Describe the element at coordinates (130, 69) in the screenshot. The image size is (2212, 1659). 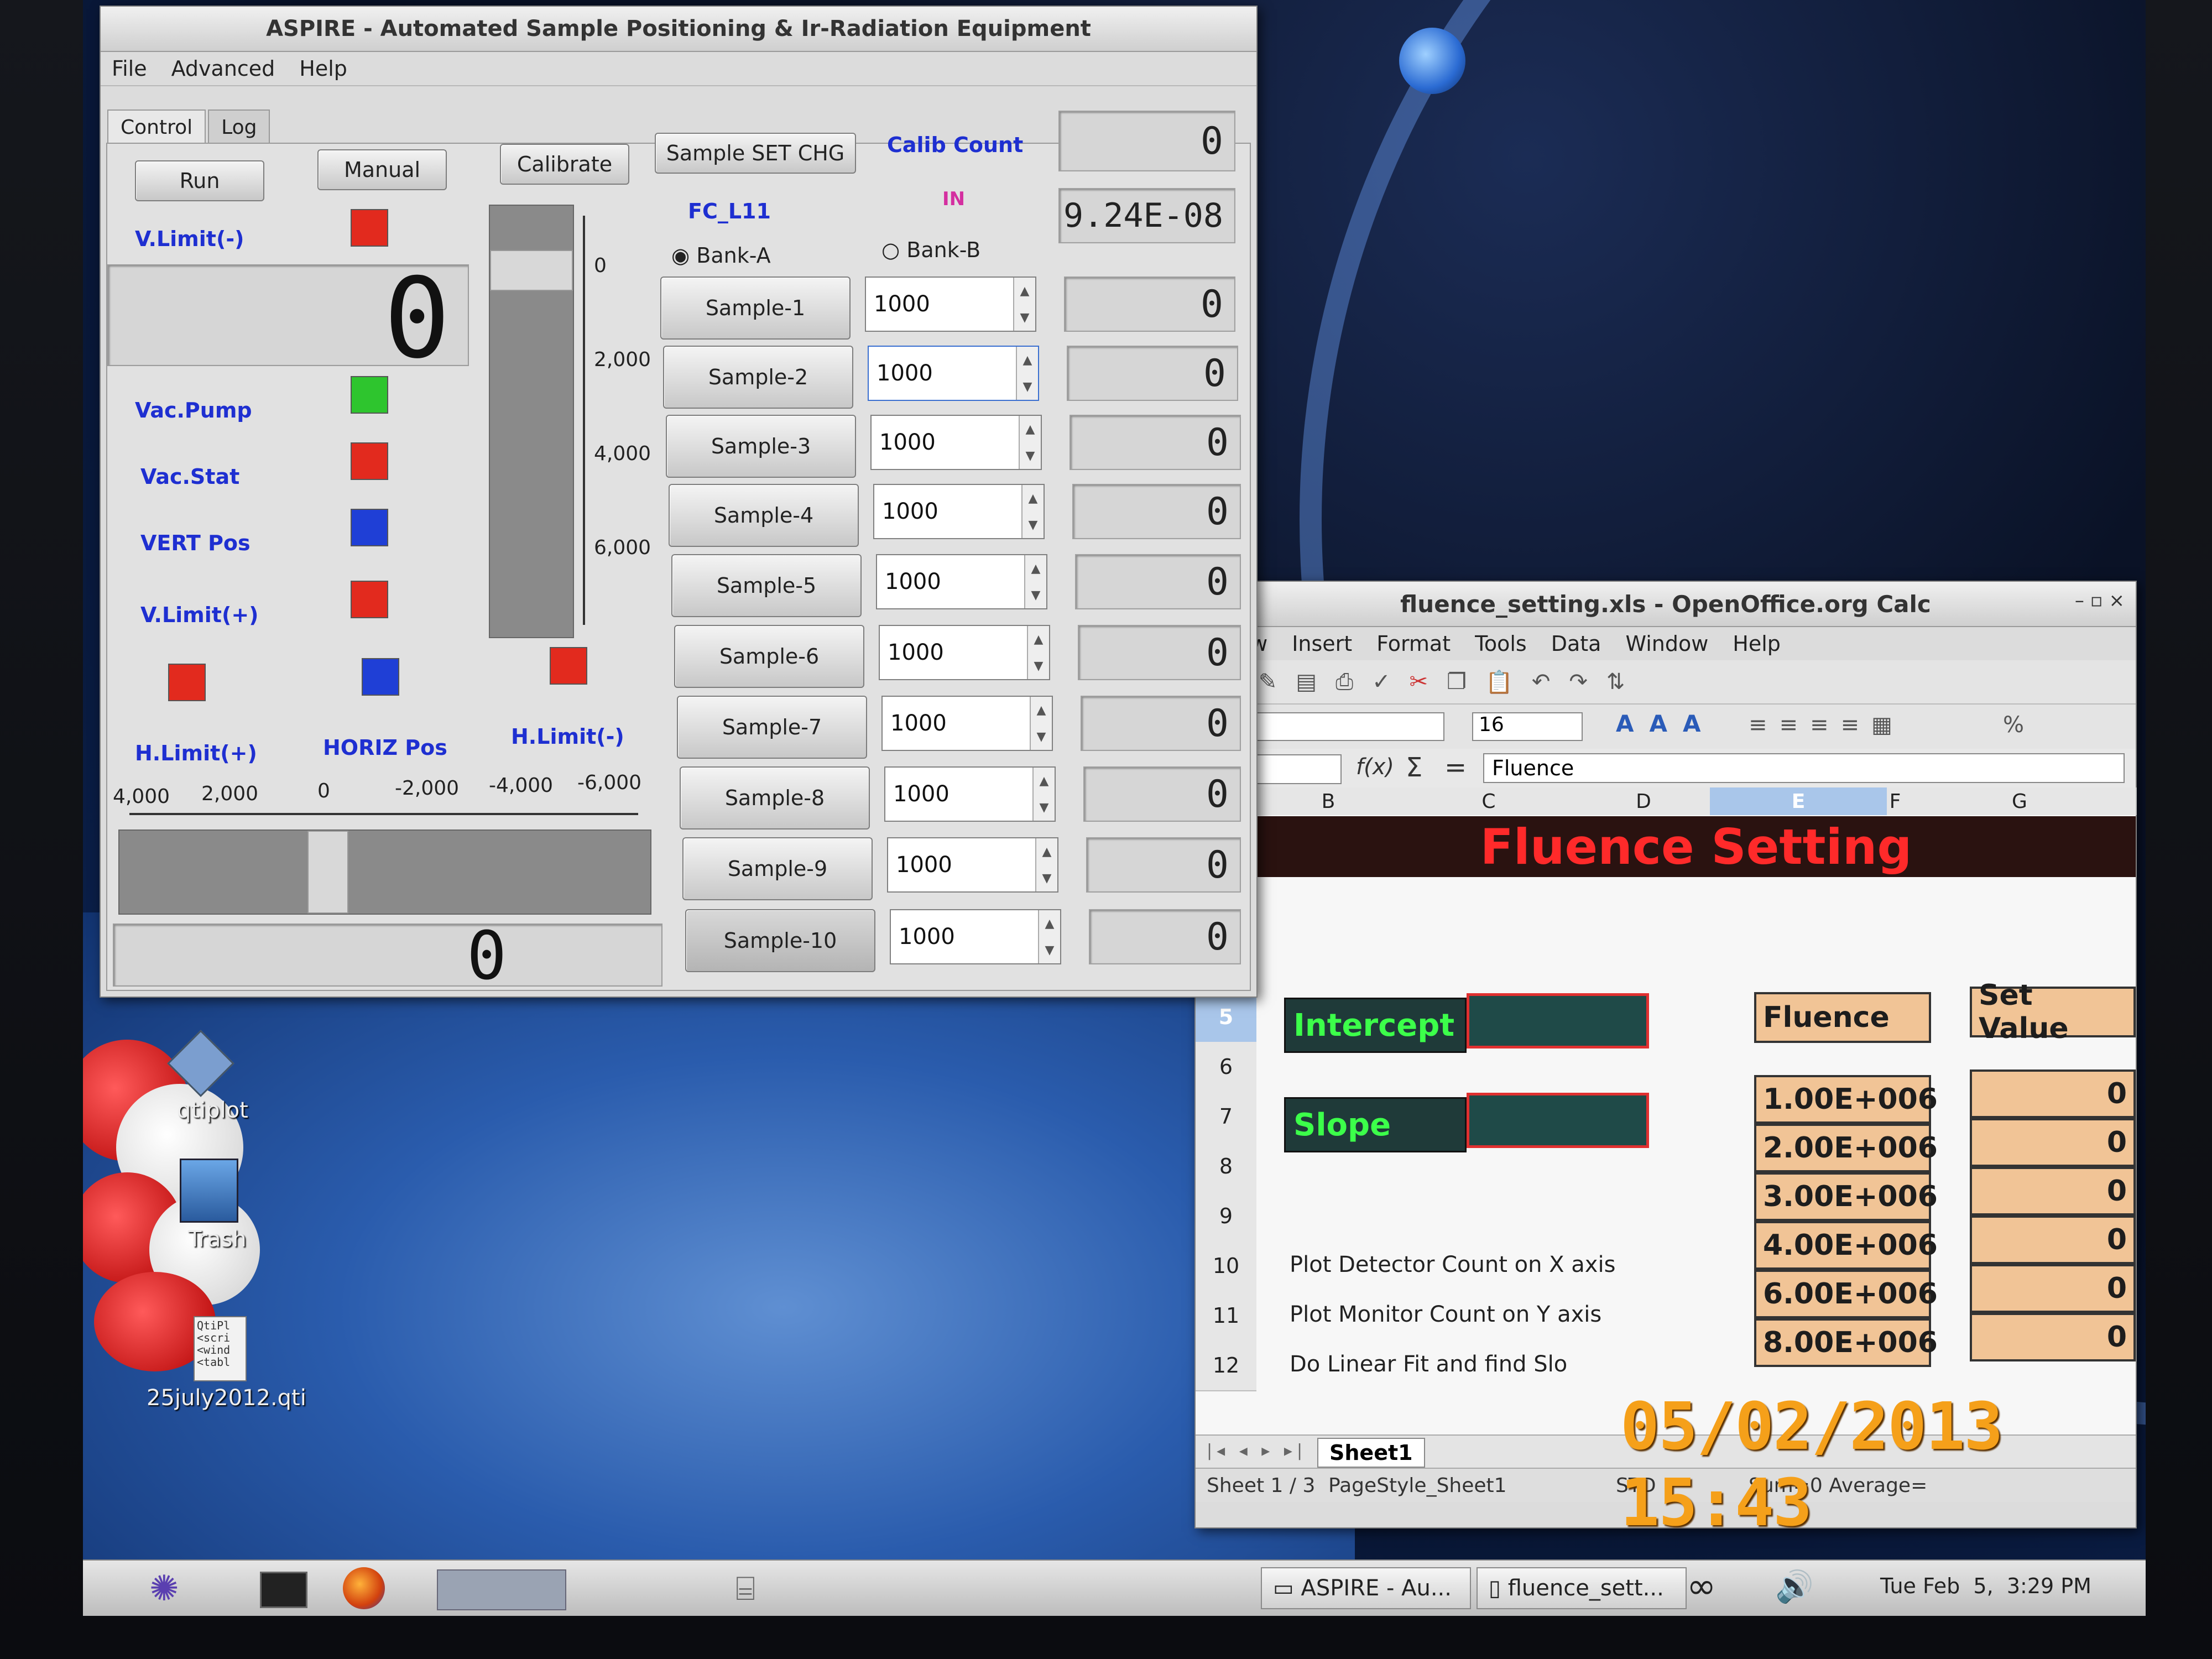
I see `menu-file: File` at that location.